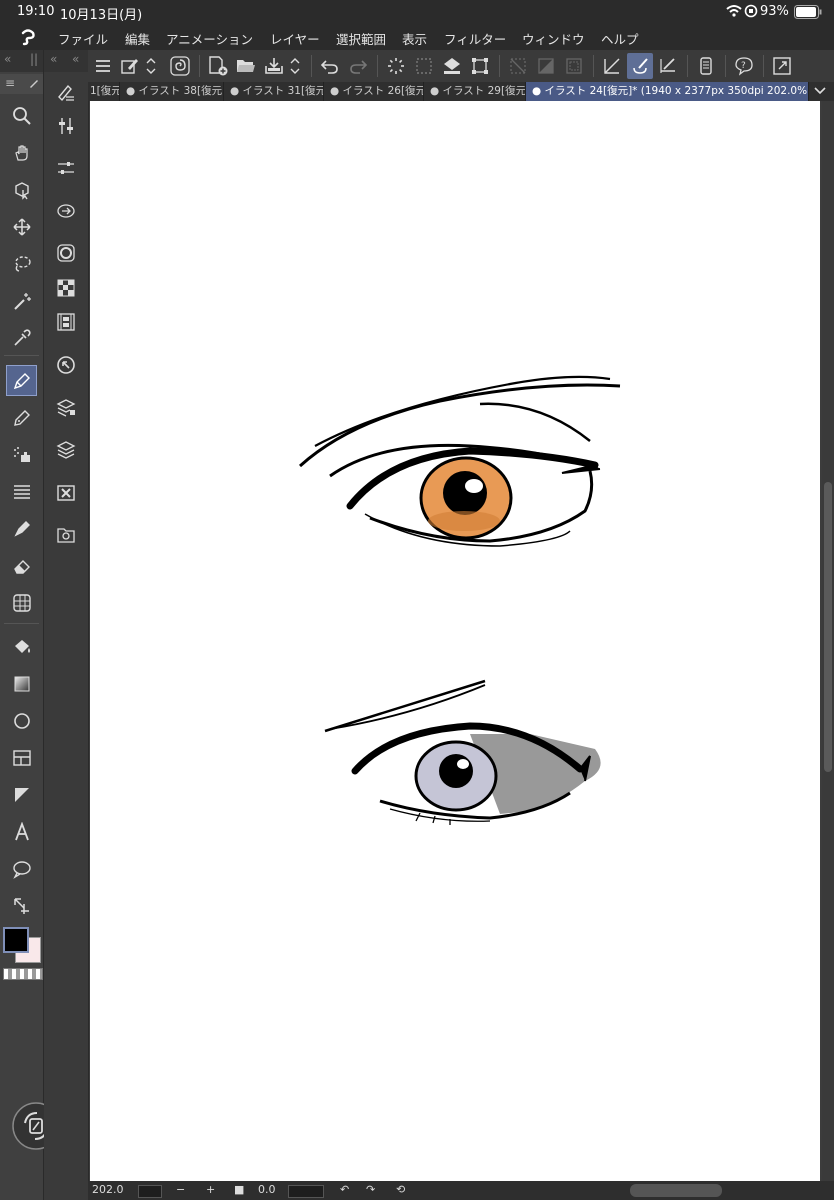  I want to click on layer-palette-button, so click(66, 450).